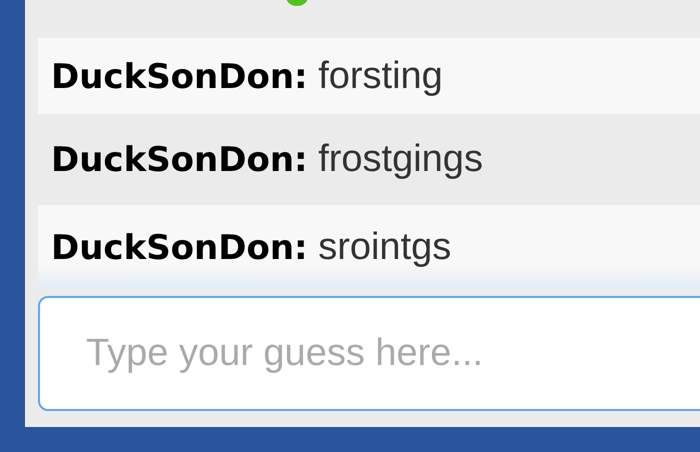 The image size is (700, 452). I want to click on chat-message: DuckSonDon: forsting, so click(247, 76).